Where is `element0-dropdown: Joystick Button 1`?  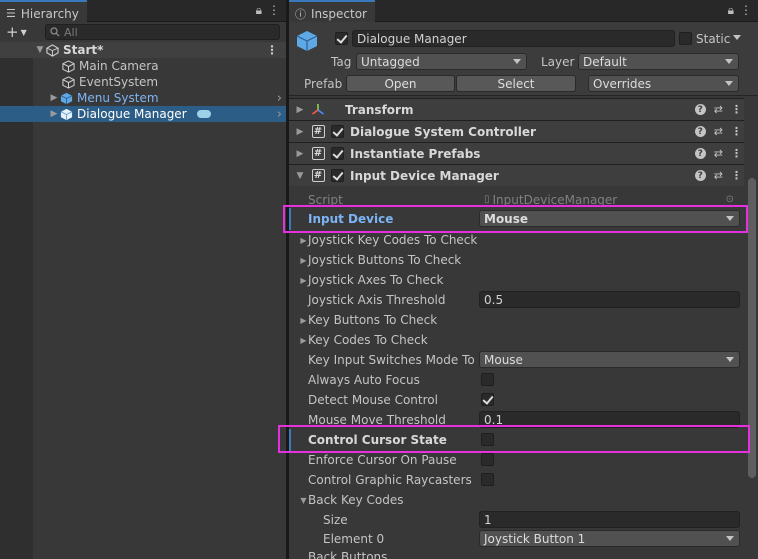
element0-dropdown: Joystick Button 1 is located at coordinates (609, 538).